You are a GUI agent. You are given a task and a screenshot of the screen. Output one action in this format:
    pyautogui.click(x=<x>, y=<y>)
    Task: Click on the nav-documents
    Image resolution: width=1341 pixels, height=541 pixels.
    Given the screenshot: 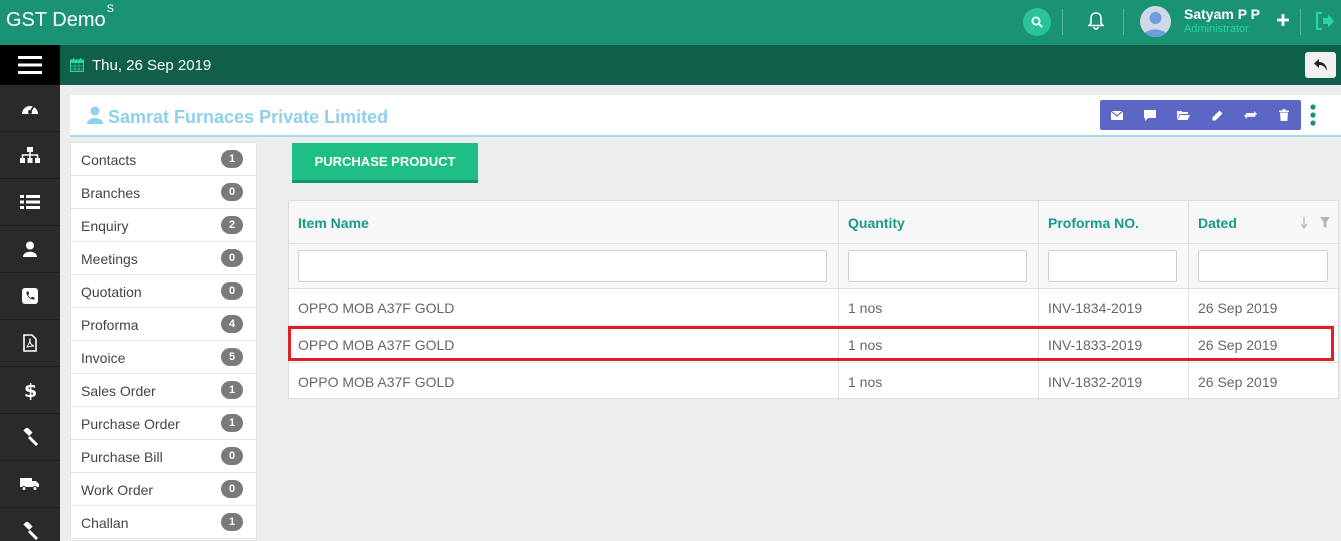 What is the action you would take?
    pyautogui.click(x=30, y=343)
    